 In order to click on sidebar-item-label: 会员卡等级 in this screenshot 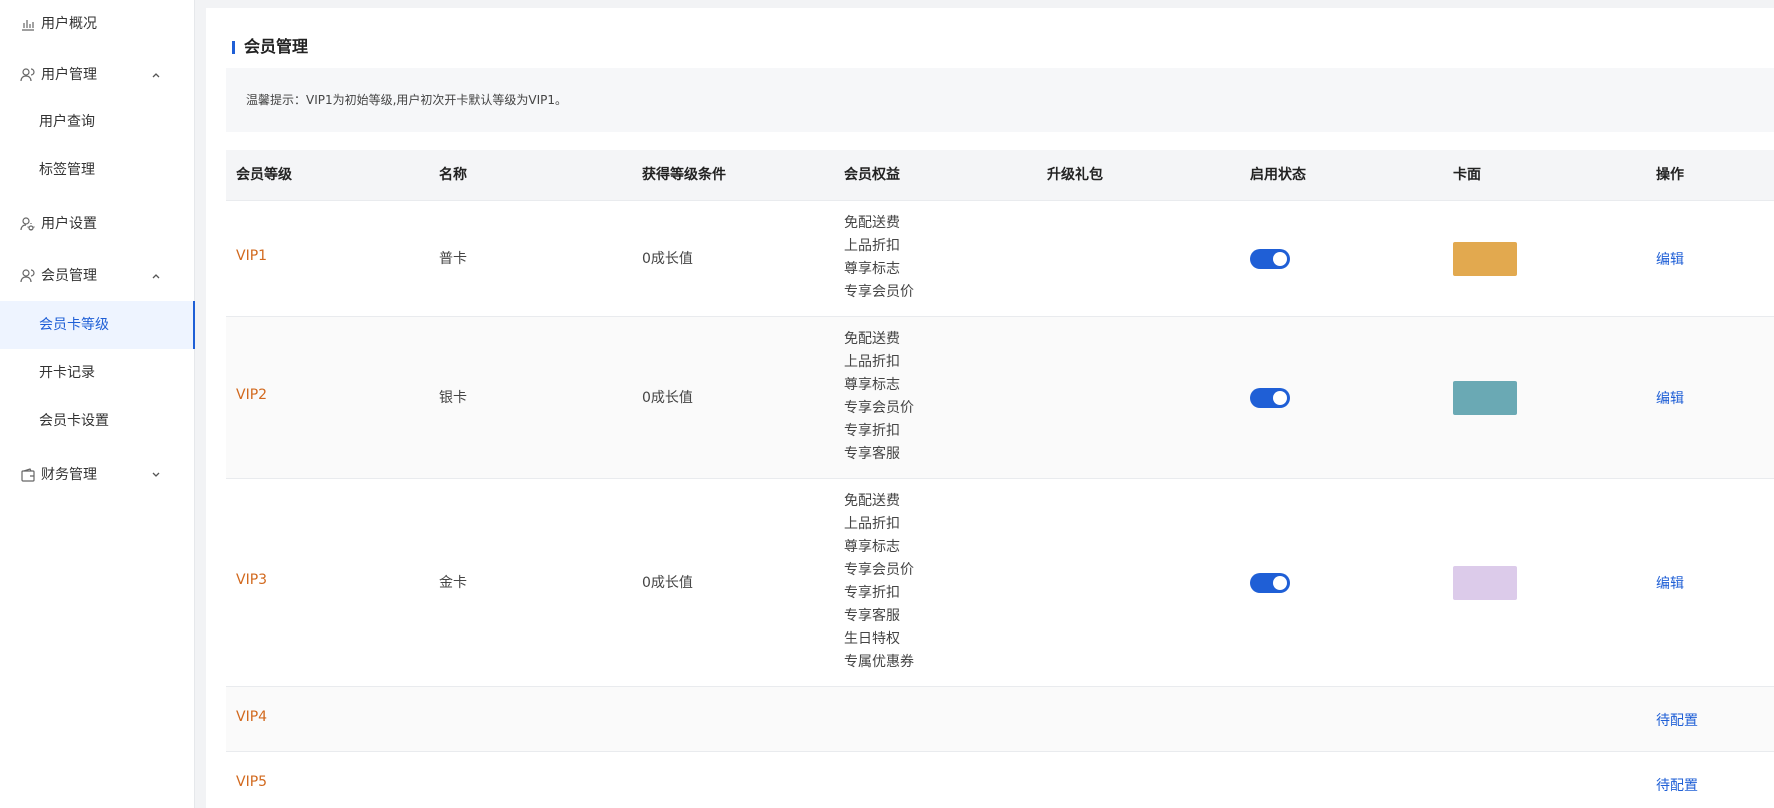, I will do `click(74, 325)`.